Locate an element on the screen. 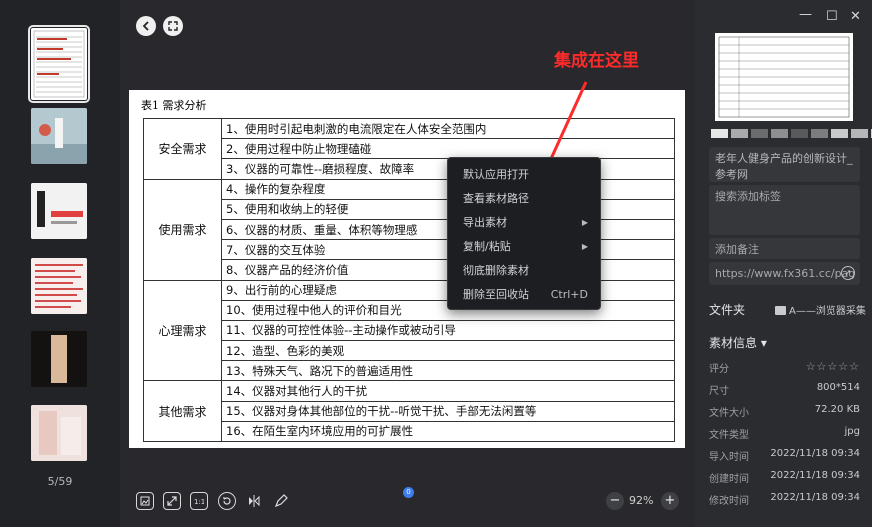 This screenshot has width=872, height=527. rotate-icon is located at coordinates (227, 501).